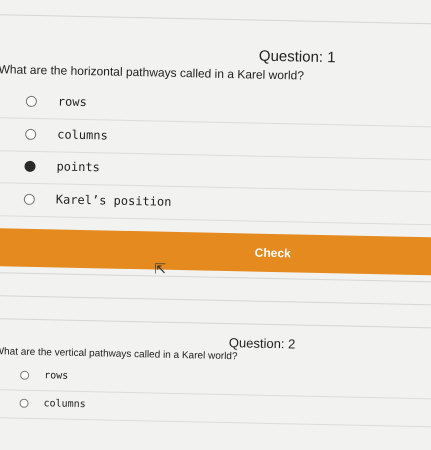 The image size is (431, 450). What do you see at coordinates (262, 343) in the screenshot?
I see `question-2-title: Question: 2` at bounding box center [262, 343].